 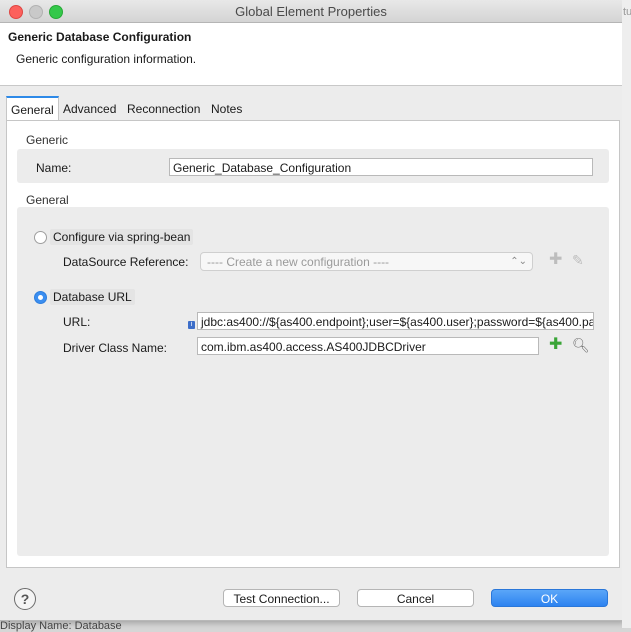 I want to click on tab-notes: Notes, so click(x=226, y=108).